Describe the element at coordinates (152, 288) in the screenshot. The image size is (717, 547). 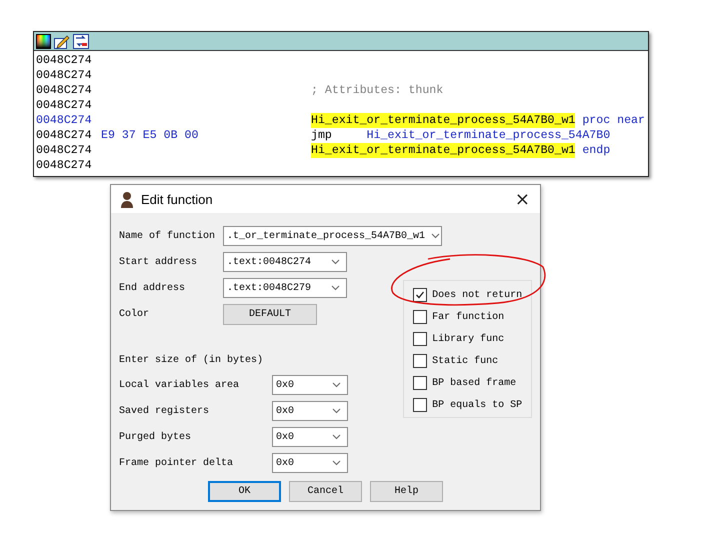
I see `field-label: End address` at that location.